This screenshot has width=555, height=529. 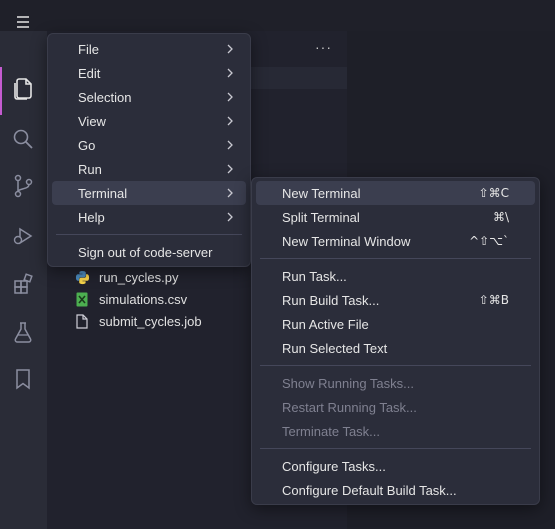 What do you see at coordinates (323, 47) in the screenshot?
I see `more-actions-icon: ···` at bounding box center [323, 47].